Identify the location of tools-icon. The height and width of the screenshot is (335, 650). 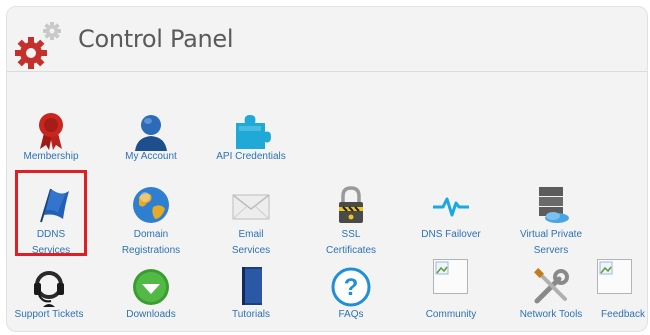
(551, 286).